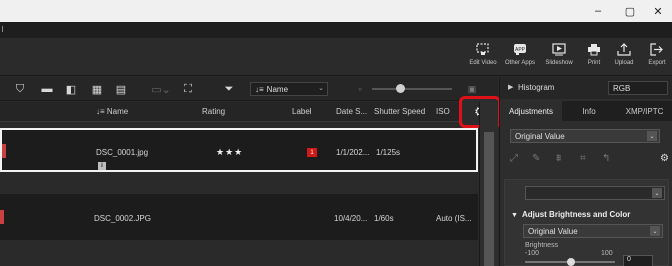 The width and height of the screenshot is (672, 266). I want to click on export-label: Export, so click(657, 63).